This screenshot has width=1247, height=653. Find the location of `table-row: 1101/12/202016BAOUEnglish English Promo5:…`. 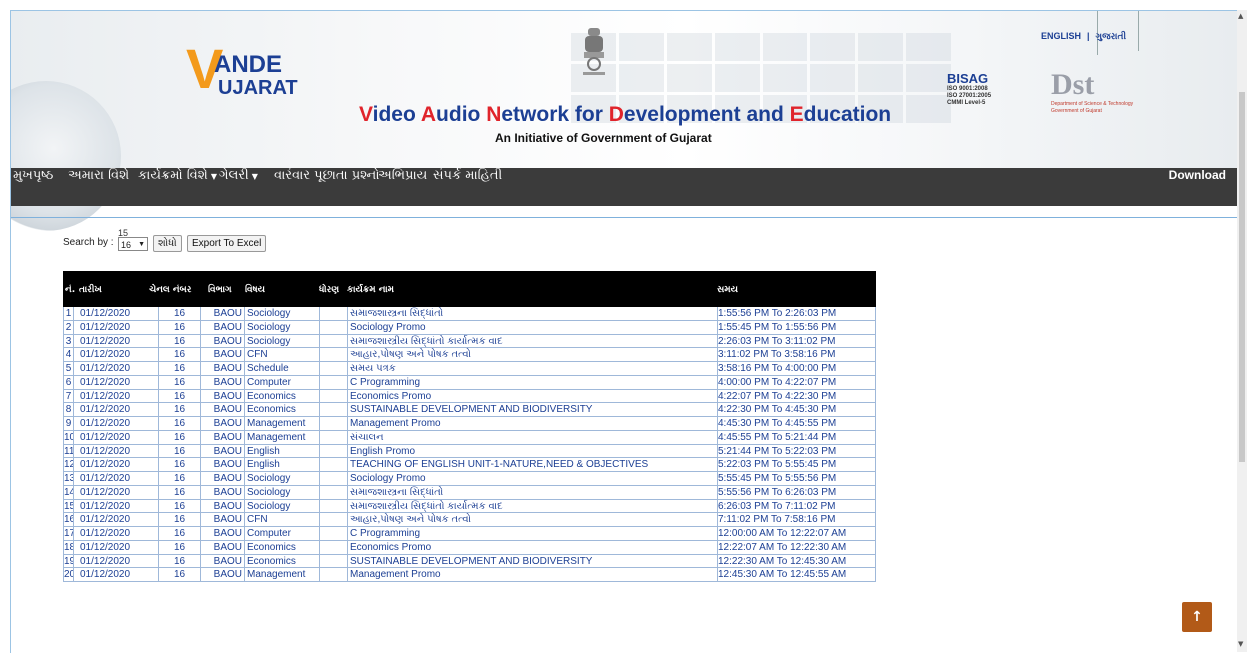

table-row: 1101/12/202016BAOUEnglish English Promo5:… is located at coordinates (469, 451).